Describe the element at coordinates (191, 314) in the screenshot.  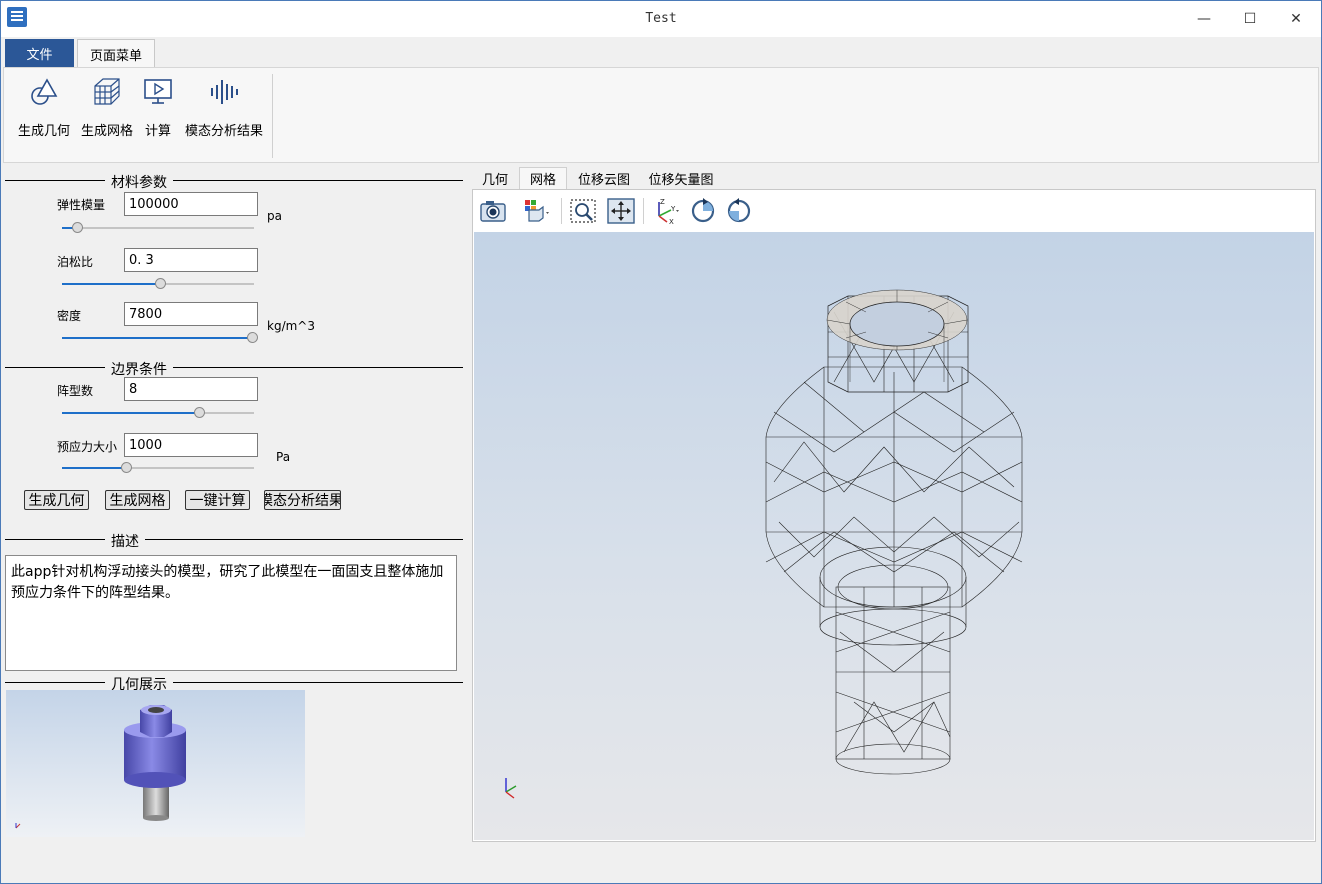
I see `density-input` at that location.